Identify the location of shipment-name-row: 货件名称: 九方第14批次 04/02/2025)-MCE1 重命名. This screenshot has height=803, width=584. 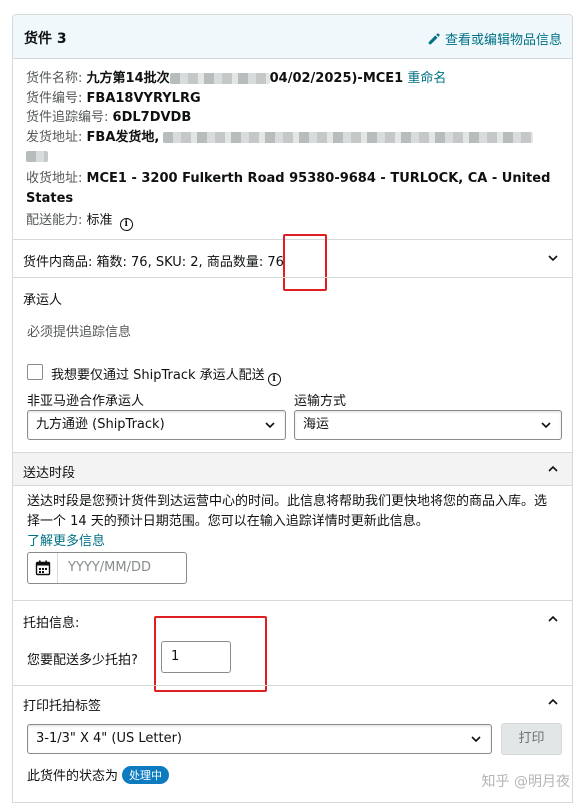
(296, 79).